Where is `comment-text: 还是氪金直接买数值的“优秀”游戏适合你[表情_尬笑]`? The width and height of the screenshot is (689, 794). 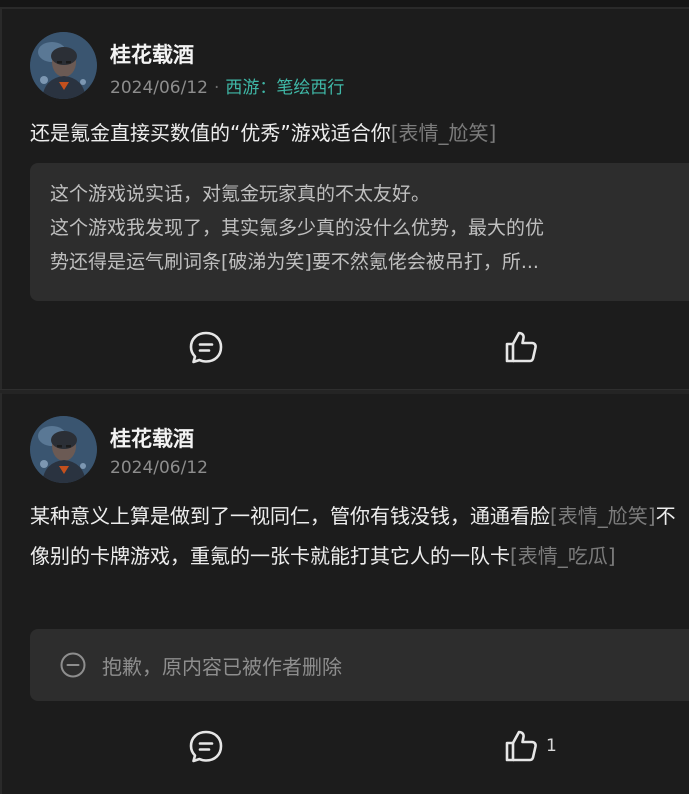
comment-text: 还是氪金直接买数值的“优秀”游戏适合你[表情_尬笑] is located at coordinates (359, 133).